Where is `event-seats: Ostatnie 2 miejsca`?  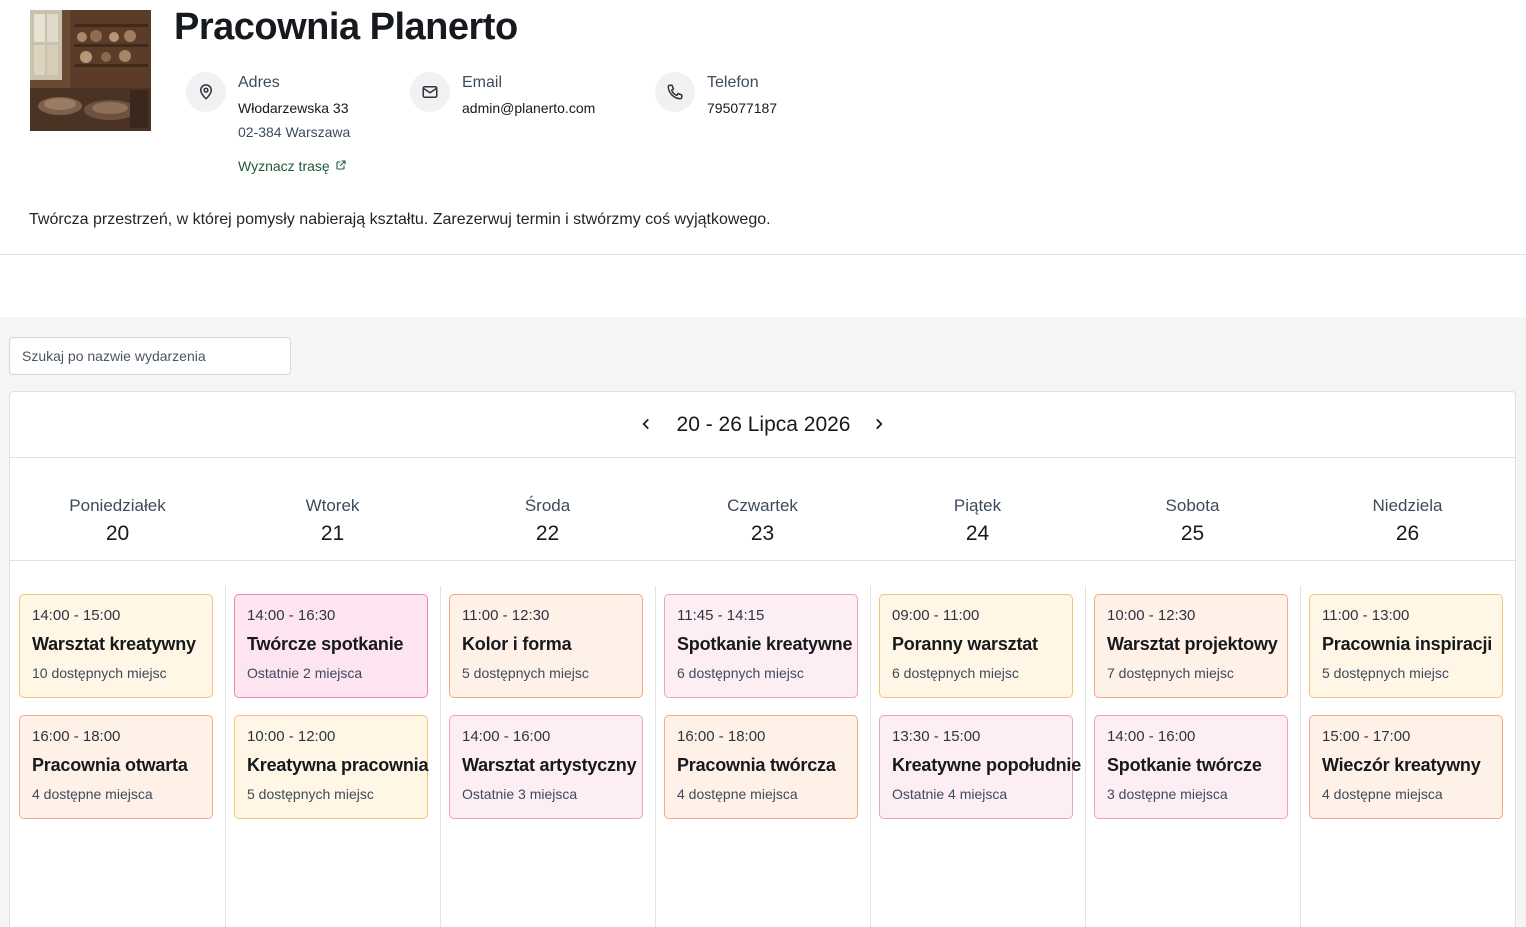 event-seats: Ostatnie 2 miejsca is located at coordinates (305, 673).